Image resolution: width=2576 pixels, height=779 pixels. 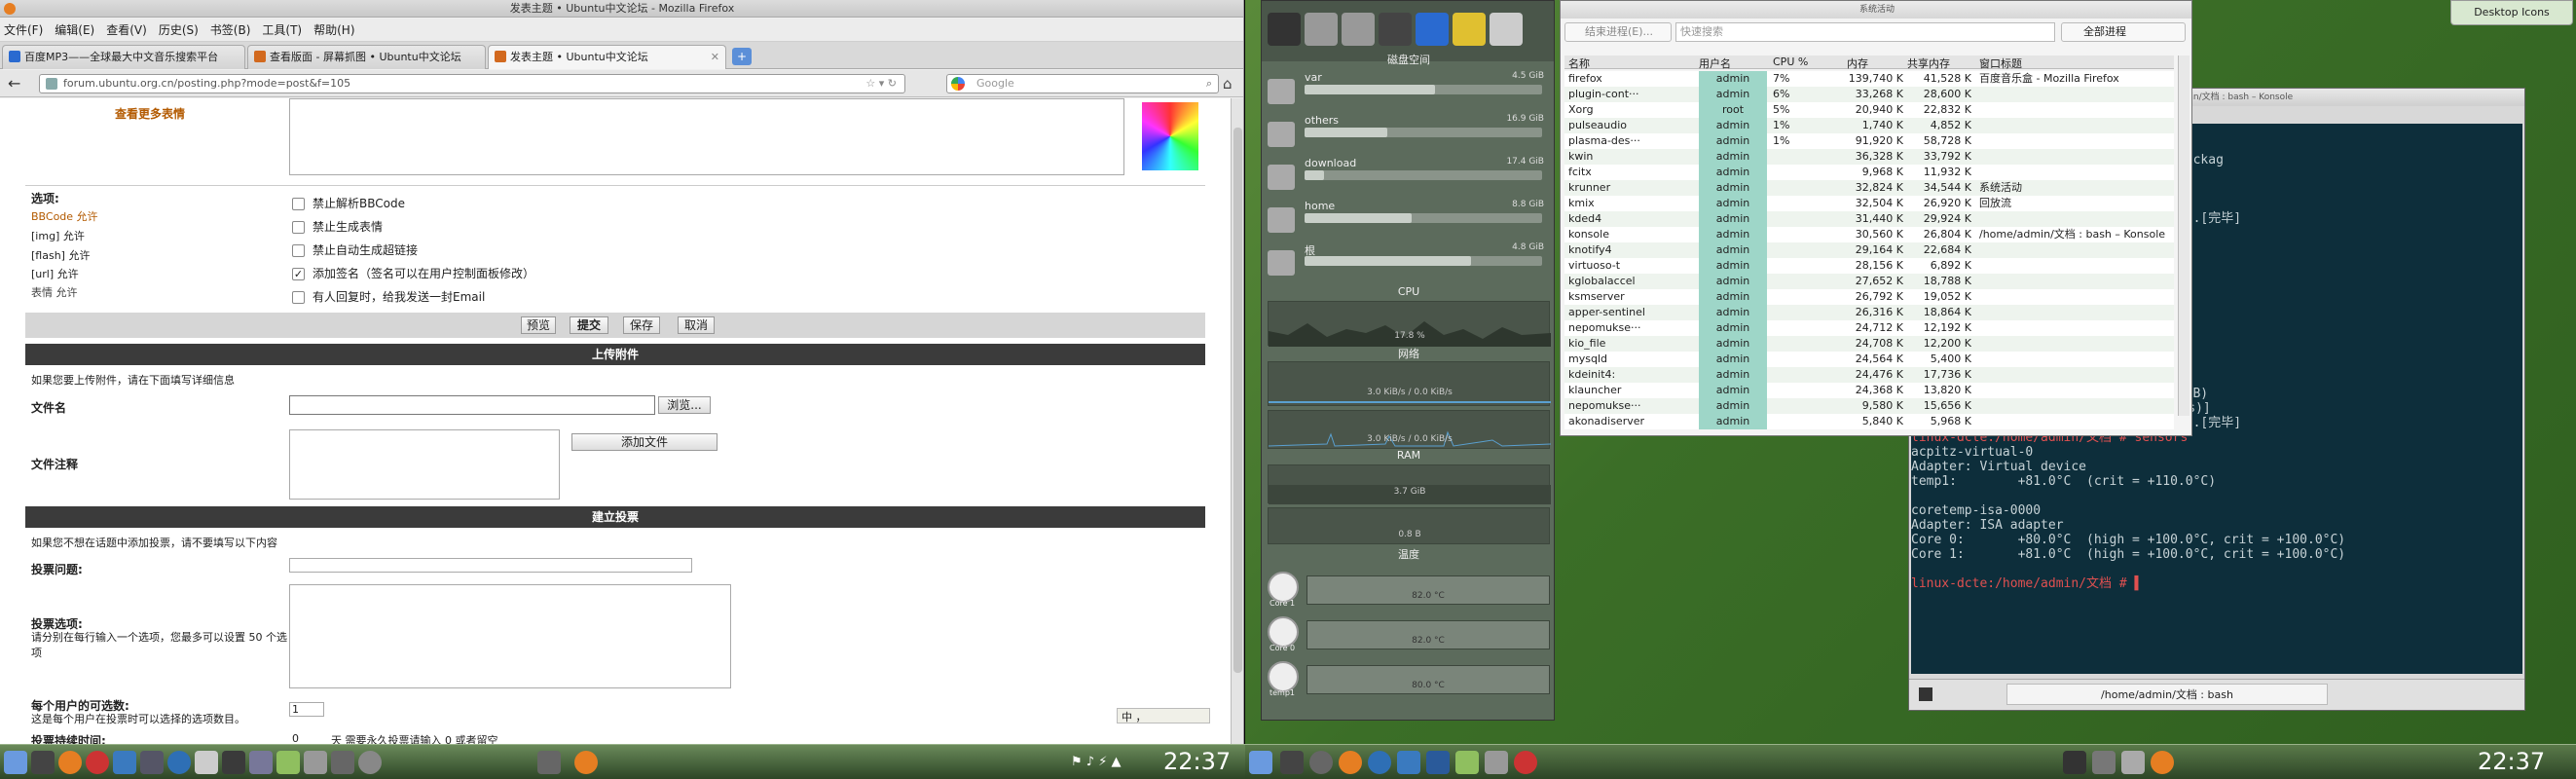 I want to click on menu-file: 文件(F), so click(x=23, y=29).